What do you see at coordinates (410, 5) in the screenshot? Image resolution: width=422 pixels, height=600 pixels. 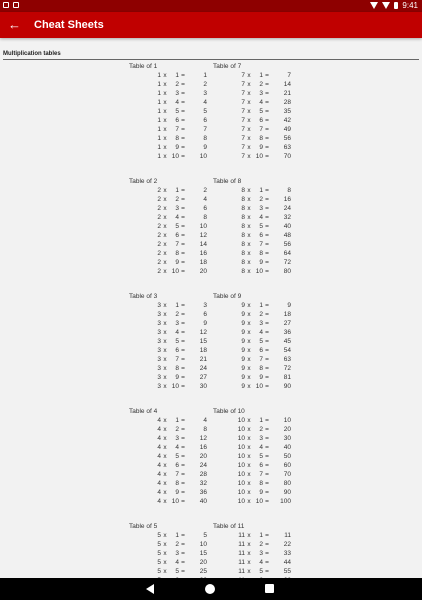 I see `status-time: 9:41` at bounding box center [410, 5].